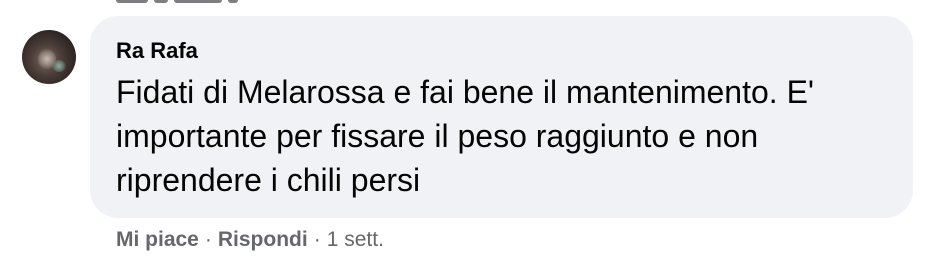 This screenshot has width=935, height=263. Describe the element at coordinates (157, 51) in the screenshot. I see `comment-author: Ra Rafa` at that location.